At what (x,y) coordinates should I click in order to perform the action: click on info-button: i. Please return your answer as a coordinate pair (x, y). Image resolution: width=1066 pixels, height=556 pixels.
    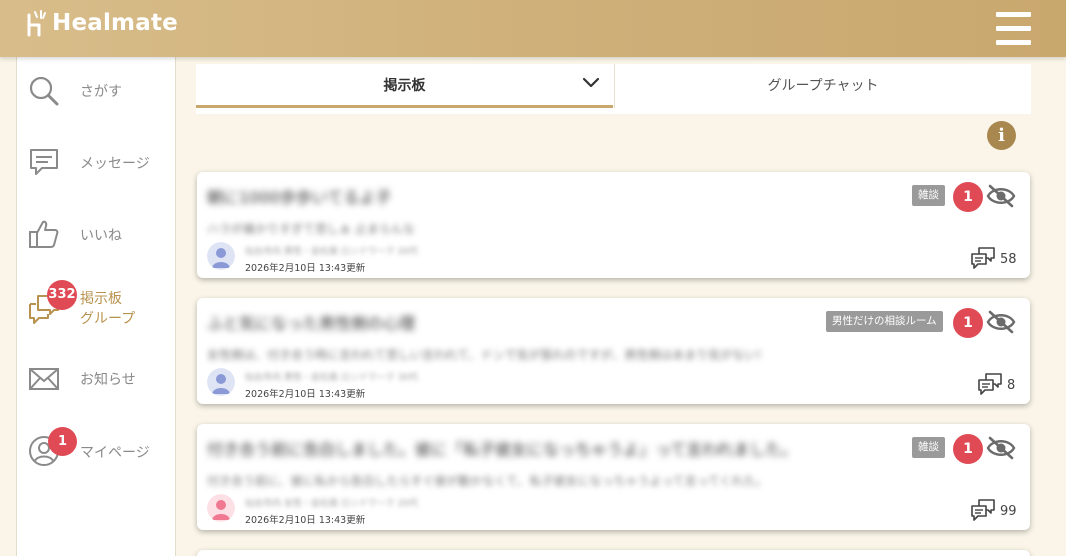
    Looking at the image, I should click on (1001, 135).